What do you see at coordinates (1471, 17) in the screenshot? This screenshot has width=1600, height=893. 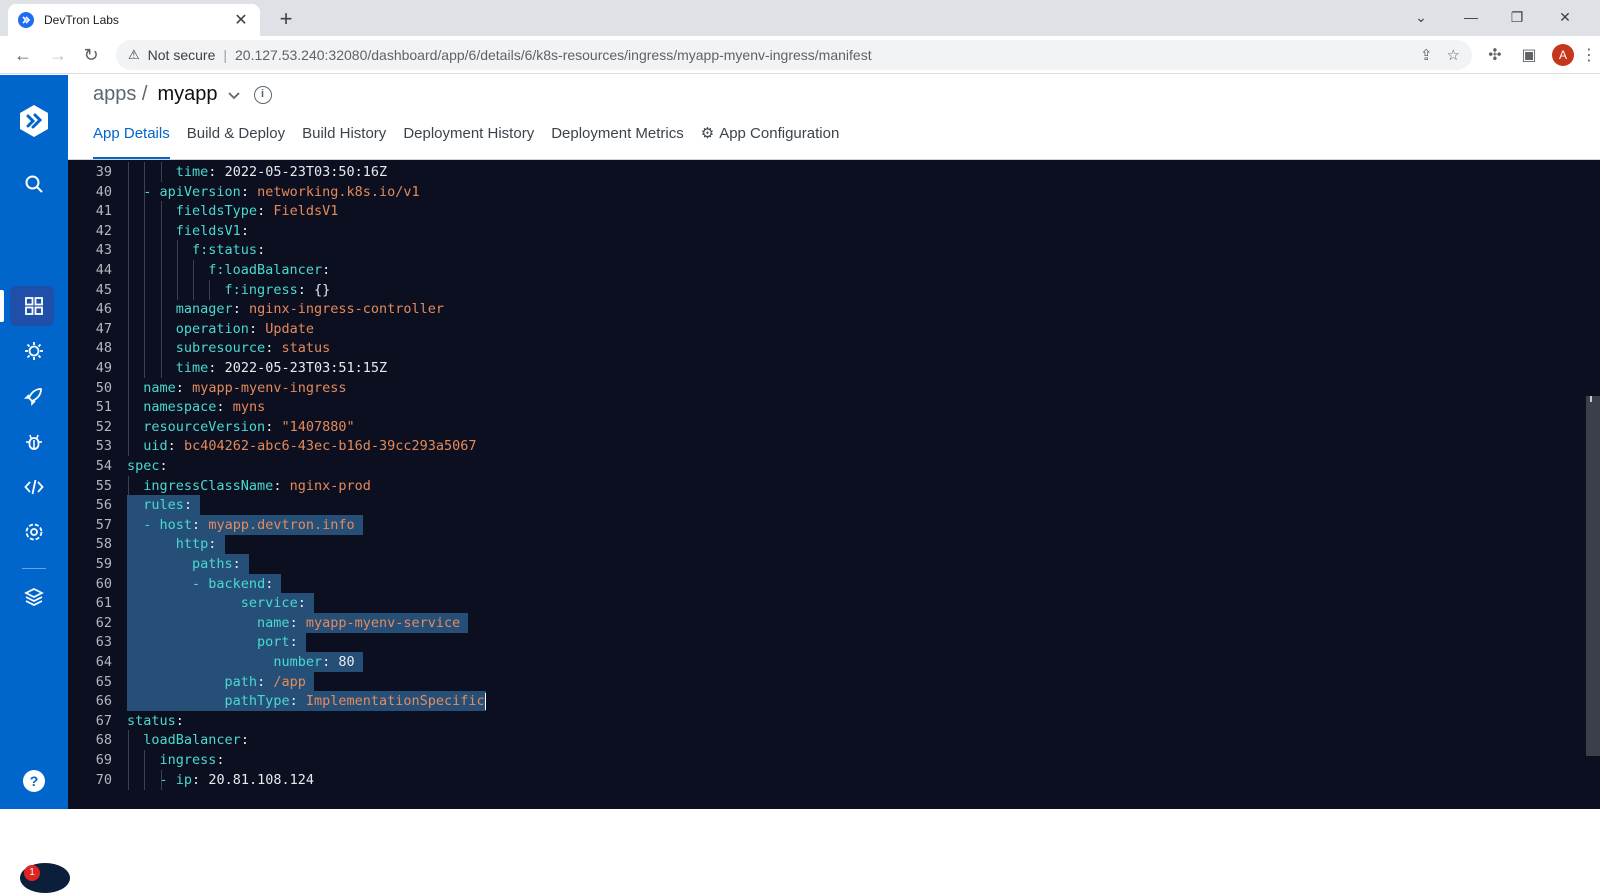 I see `minimize-icon: —` at bounding box center [1471, 17].